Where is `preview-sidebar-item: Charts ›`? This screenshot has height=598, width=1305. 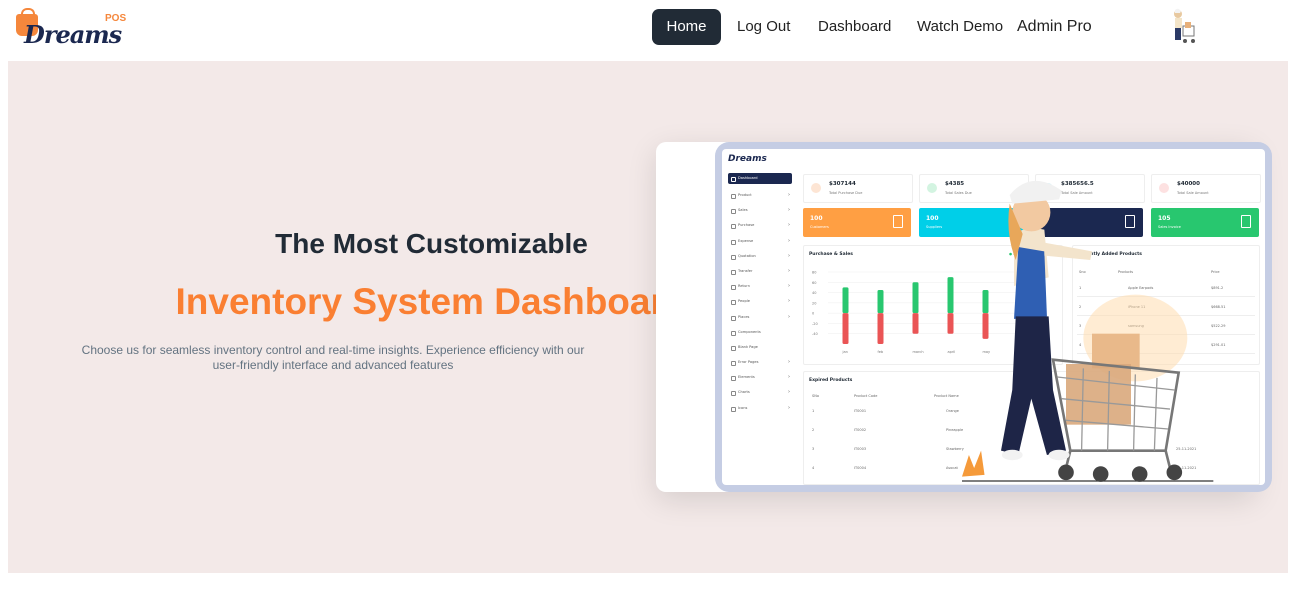 preview-sidebar-item: Charts › is located at coordinates (760, 392).